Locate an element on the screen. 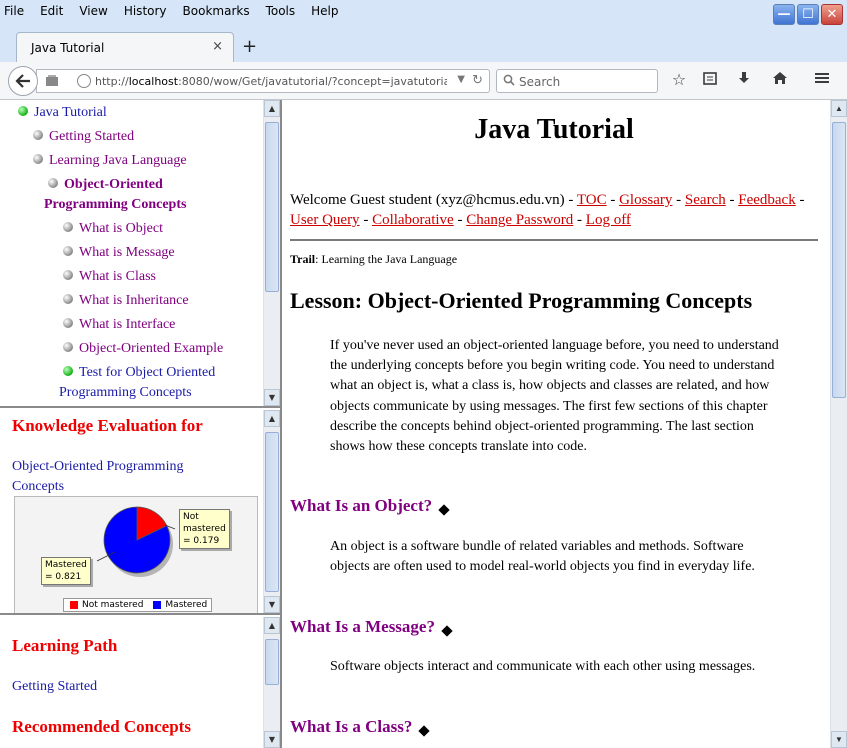 The height and width of the screenshot is (748, 847). tree-item-java-tutorial: Java Tutorial is located at coordinates (62, 113).